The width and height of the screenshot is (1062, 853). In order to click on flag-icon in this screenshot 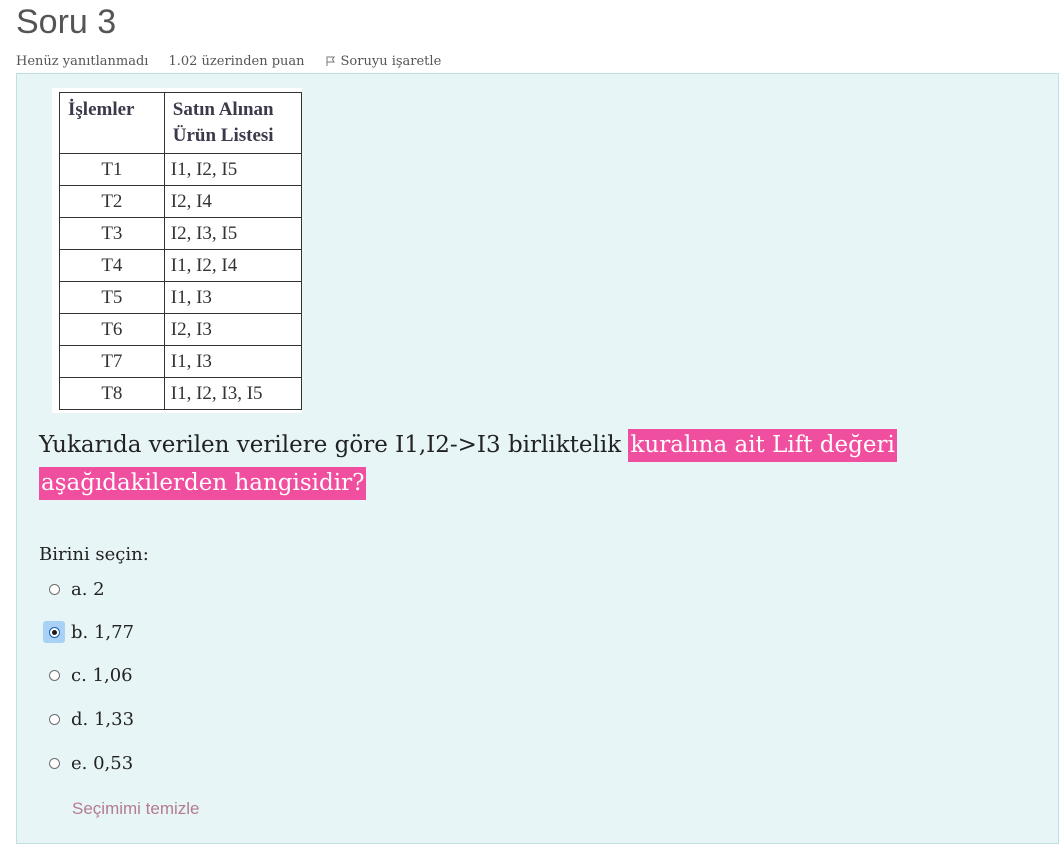, I will do `click(330, 61)`.